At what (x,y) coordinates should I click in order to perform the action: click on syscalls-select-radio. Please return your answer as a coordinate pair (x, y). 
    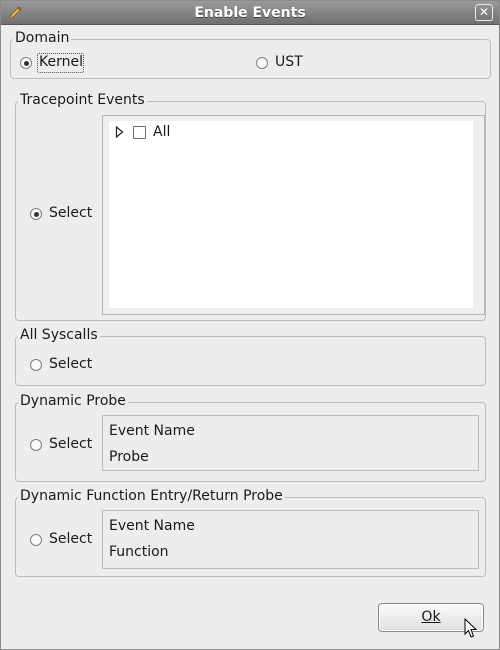
    Looking at the image, I should click on (36, 365).